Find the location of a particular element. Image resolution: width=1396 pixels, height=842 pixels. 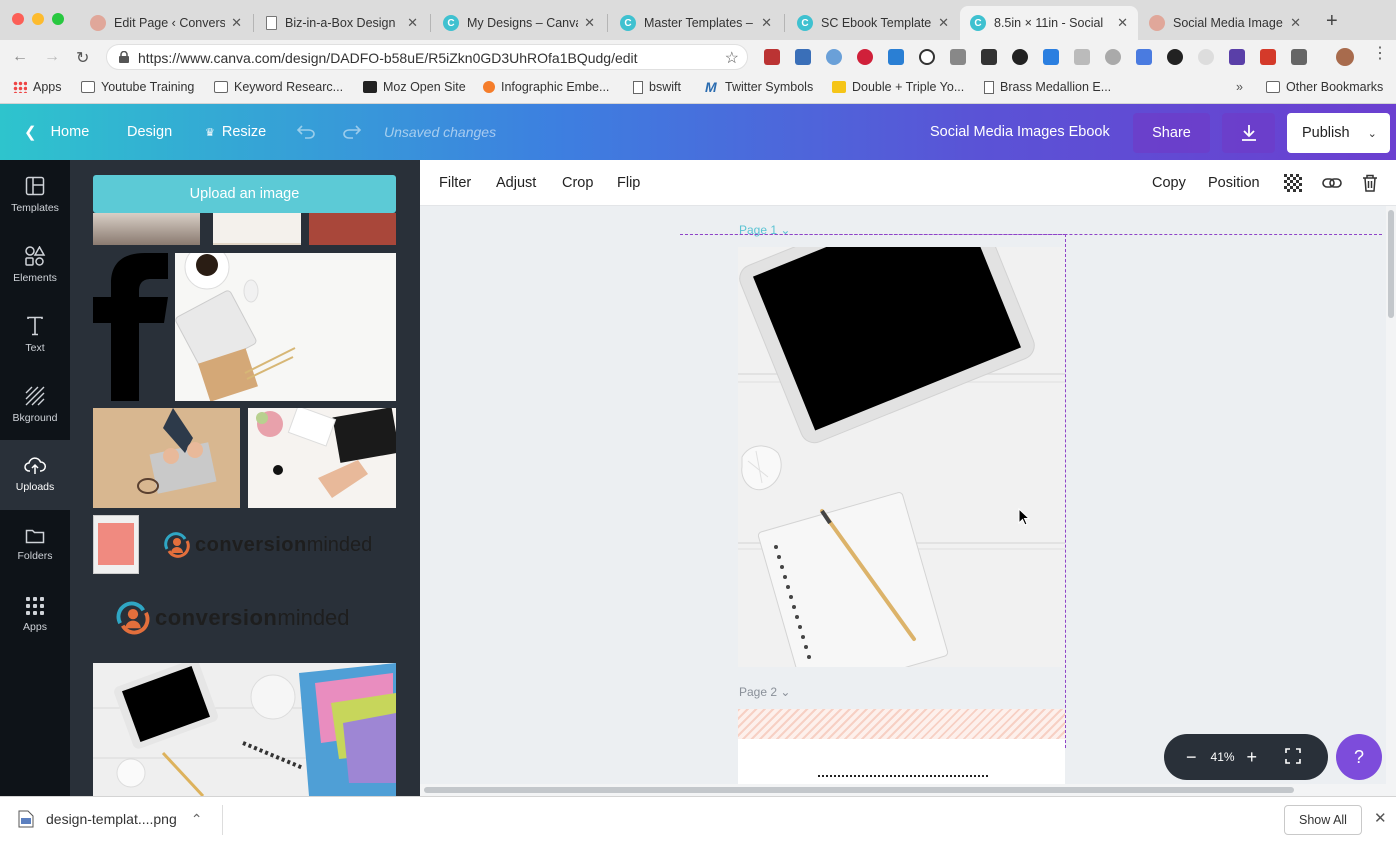

browser-tab: C Master Templates – ✕ is located at coordinates (696, 23).